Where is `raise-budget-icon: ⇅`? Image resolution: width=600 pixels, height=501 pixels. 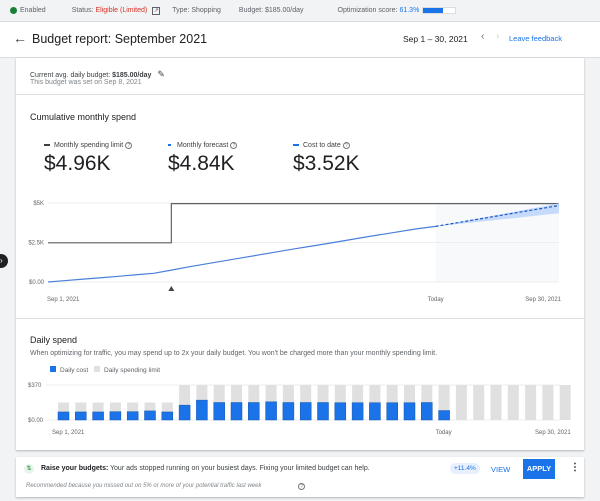
raise-budget-icon: ⇅ is located at coordinates (29, 469).